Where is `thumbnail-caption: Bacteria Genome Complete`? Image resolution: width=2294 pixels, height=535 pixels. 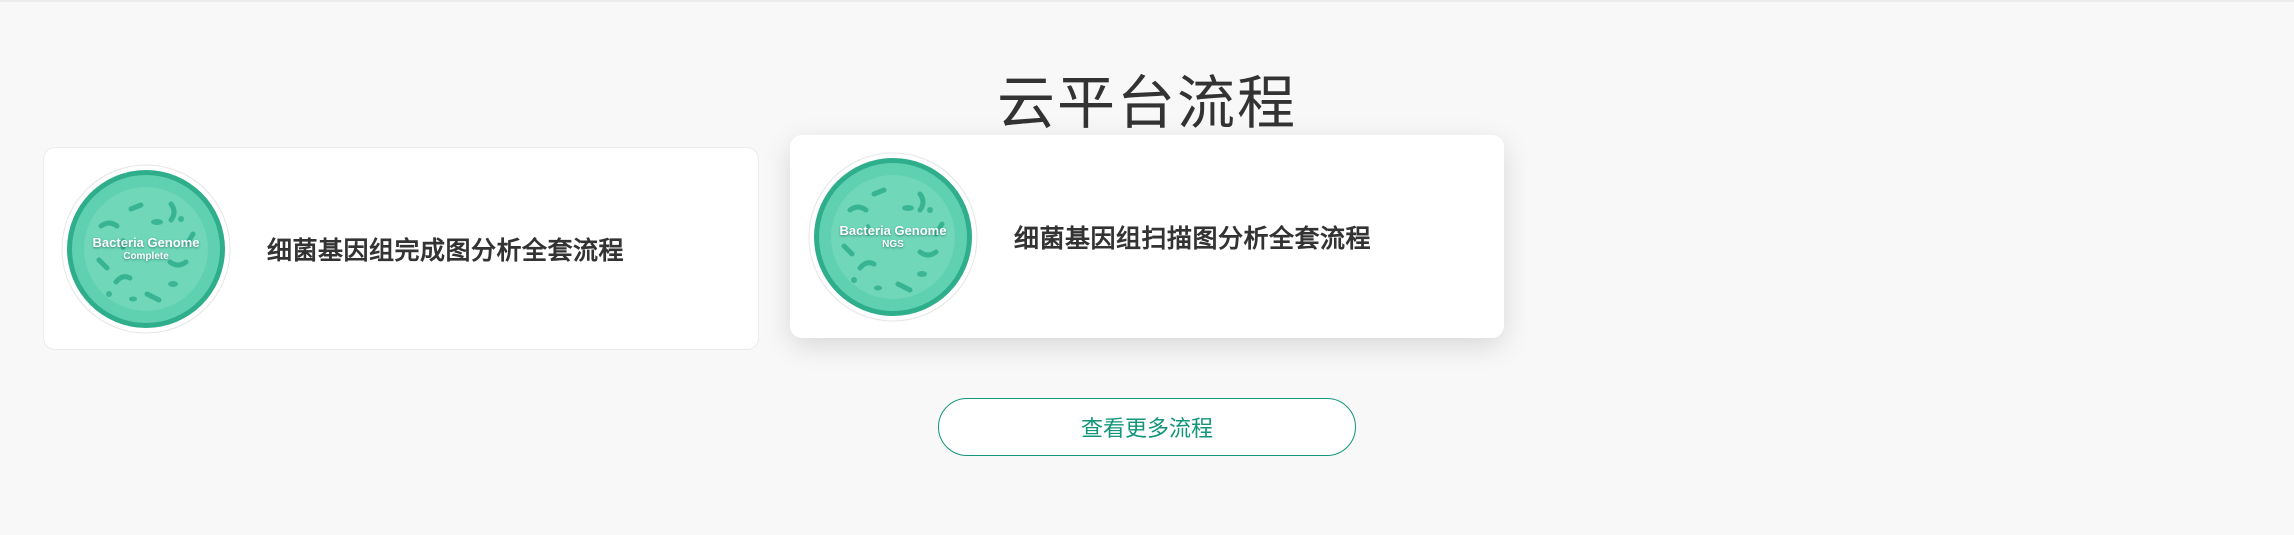 thumbnail-caption: Bacteria Genome Complete is located at coordinates (146, 249).